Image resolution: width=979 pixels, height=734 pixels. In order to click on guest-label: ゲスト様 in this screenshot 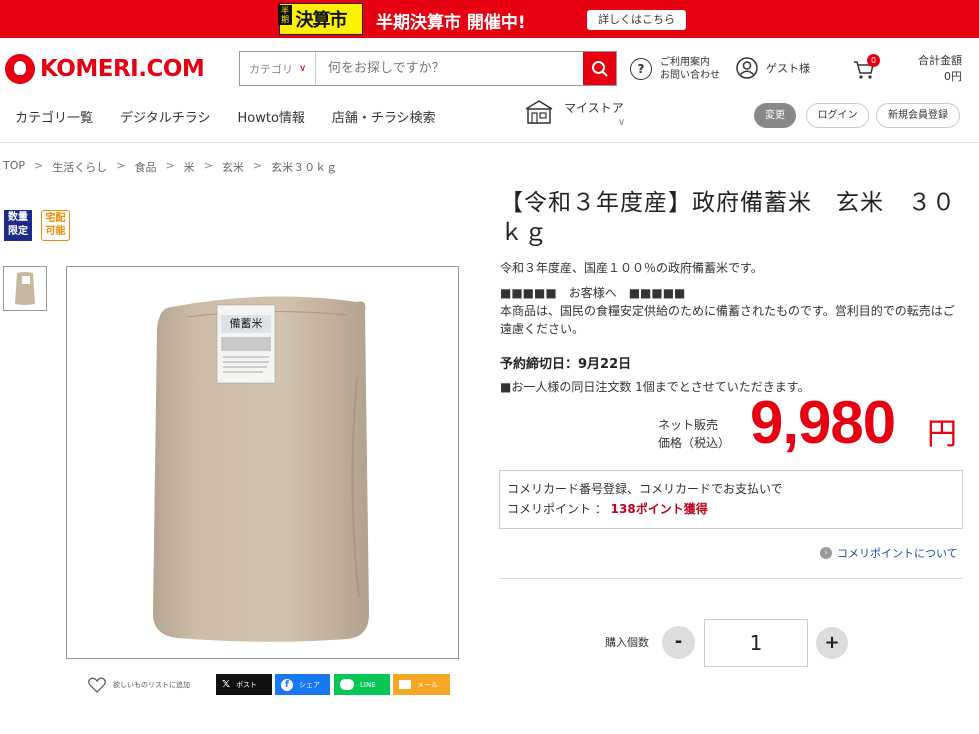, I will do `click(788, 68)`.